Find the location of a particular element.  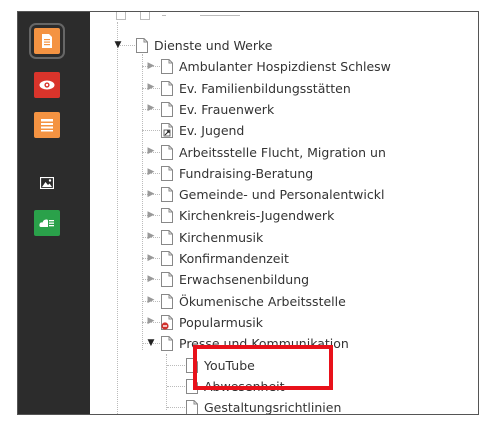

tree-row: ▶ Gemeinde- und Personalentwickl is located at coordinates (284, 194).